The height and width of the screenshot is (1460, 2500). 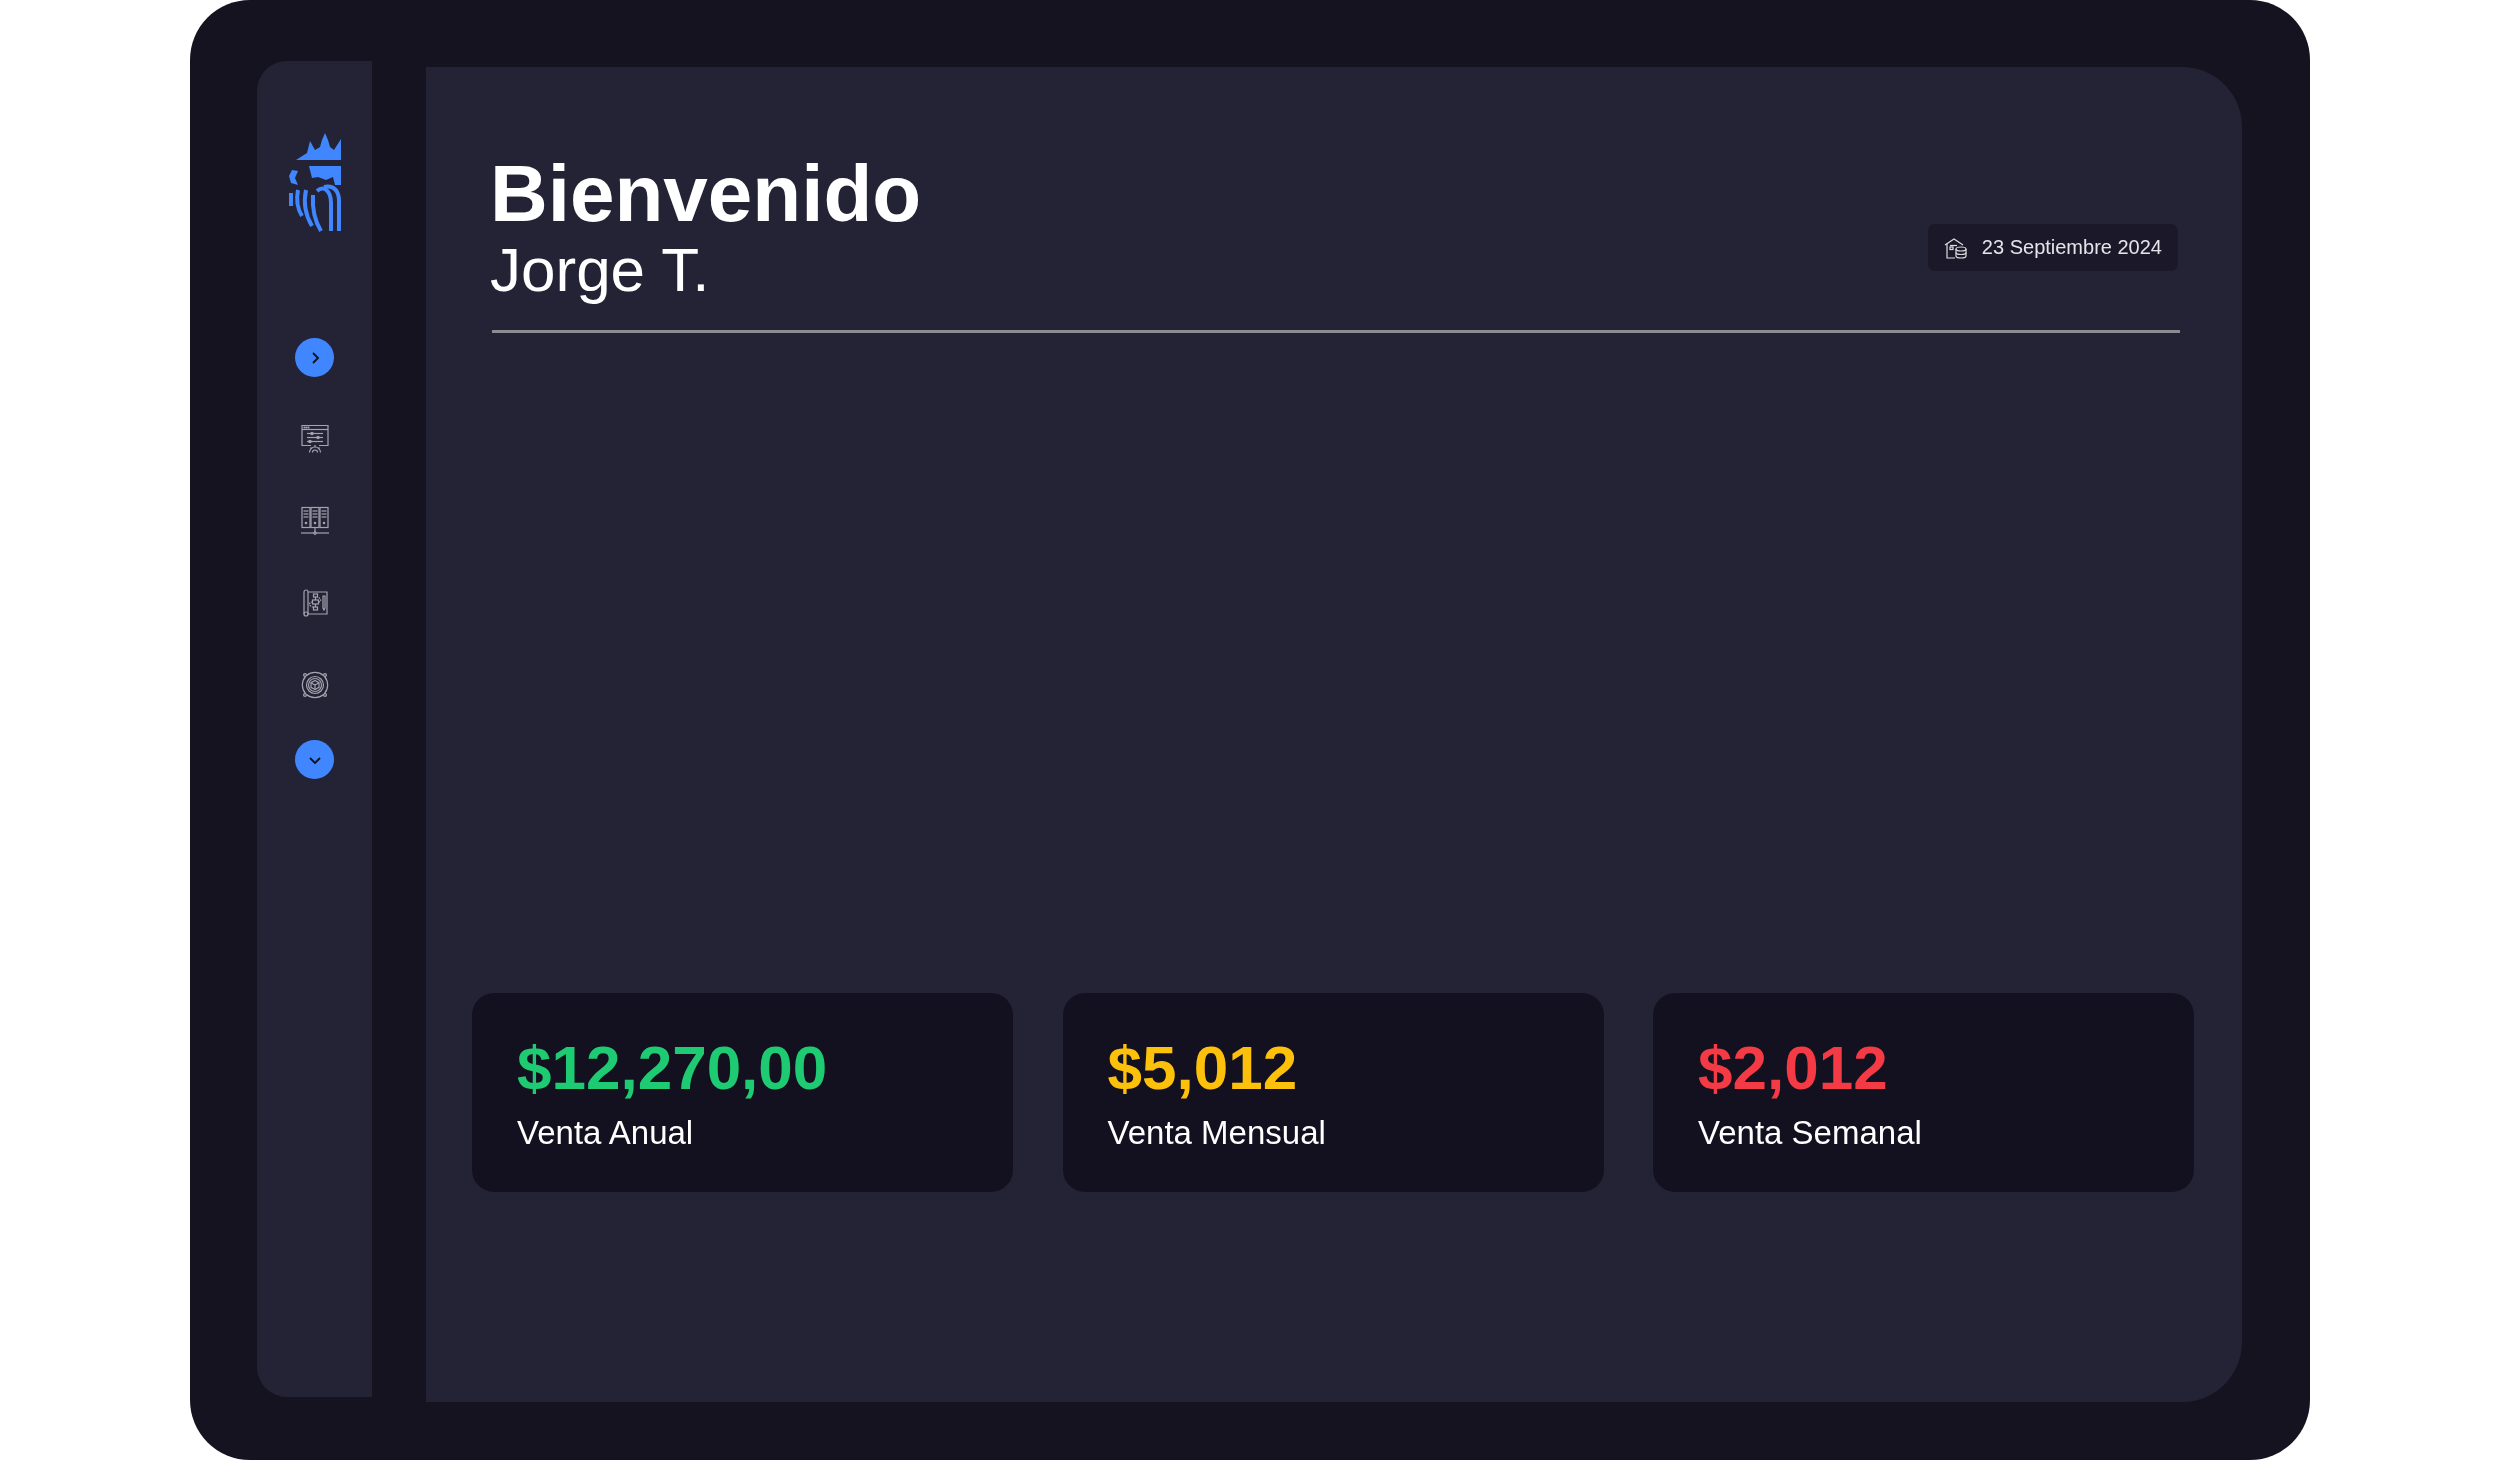 What do you see at coordinates (1793, 1068) in the screenshot?
I see `stat-value: $2,012` at bounding box center [1793, 1068].